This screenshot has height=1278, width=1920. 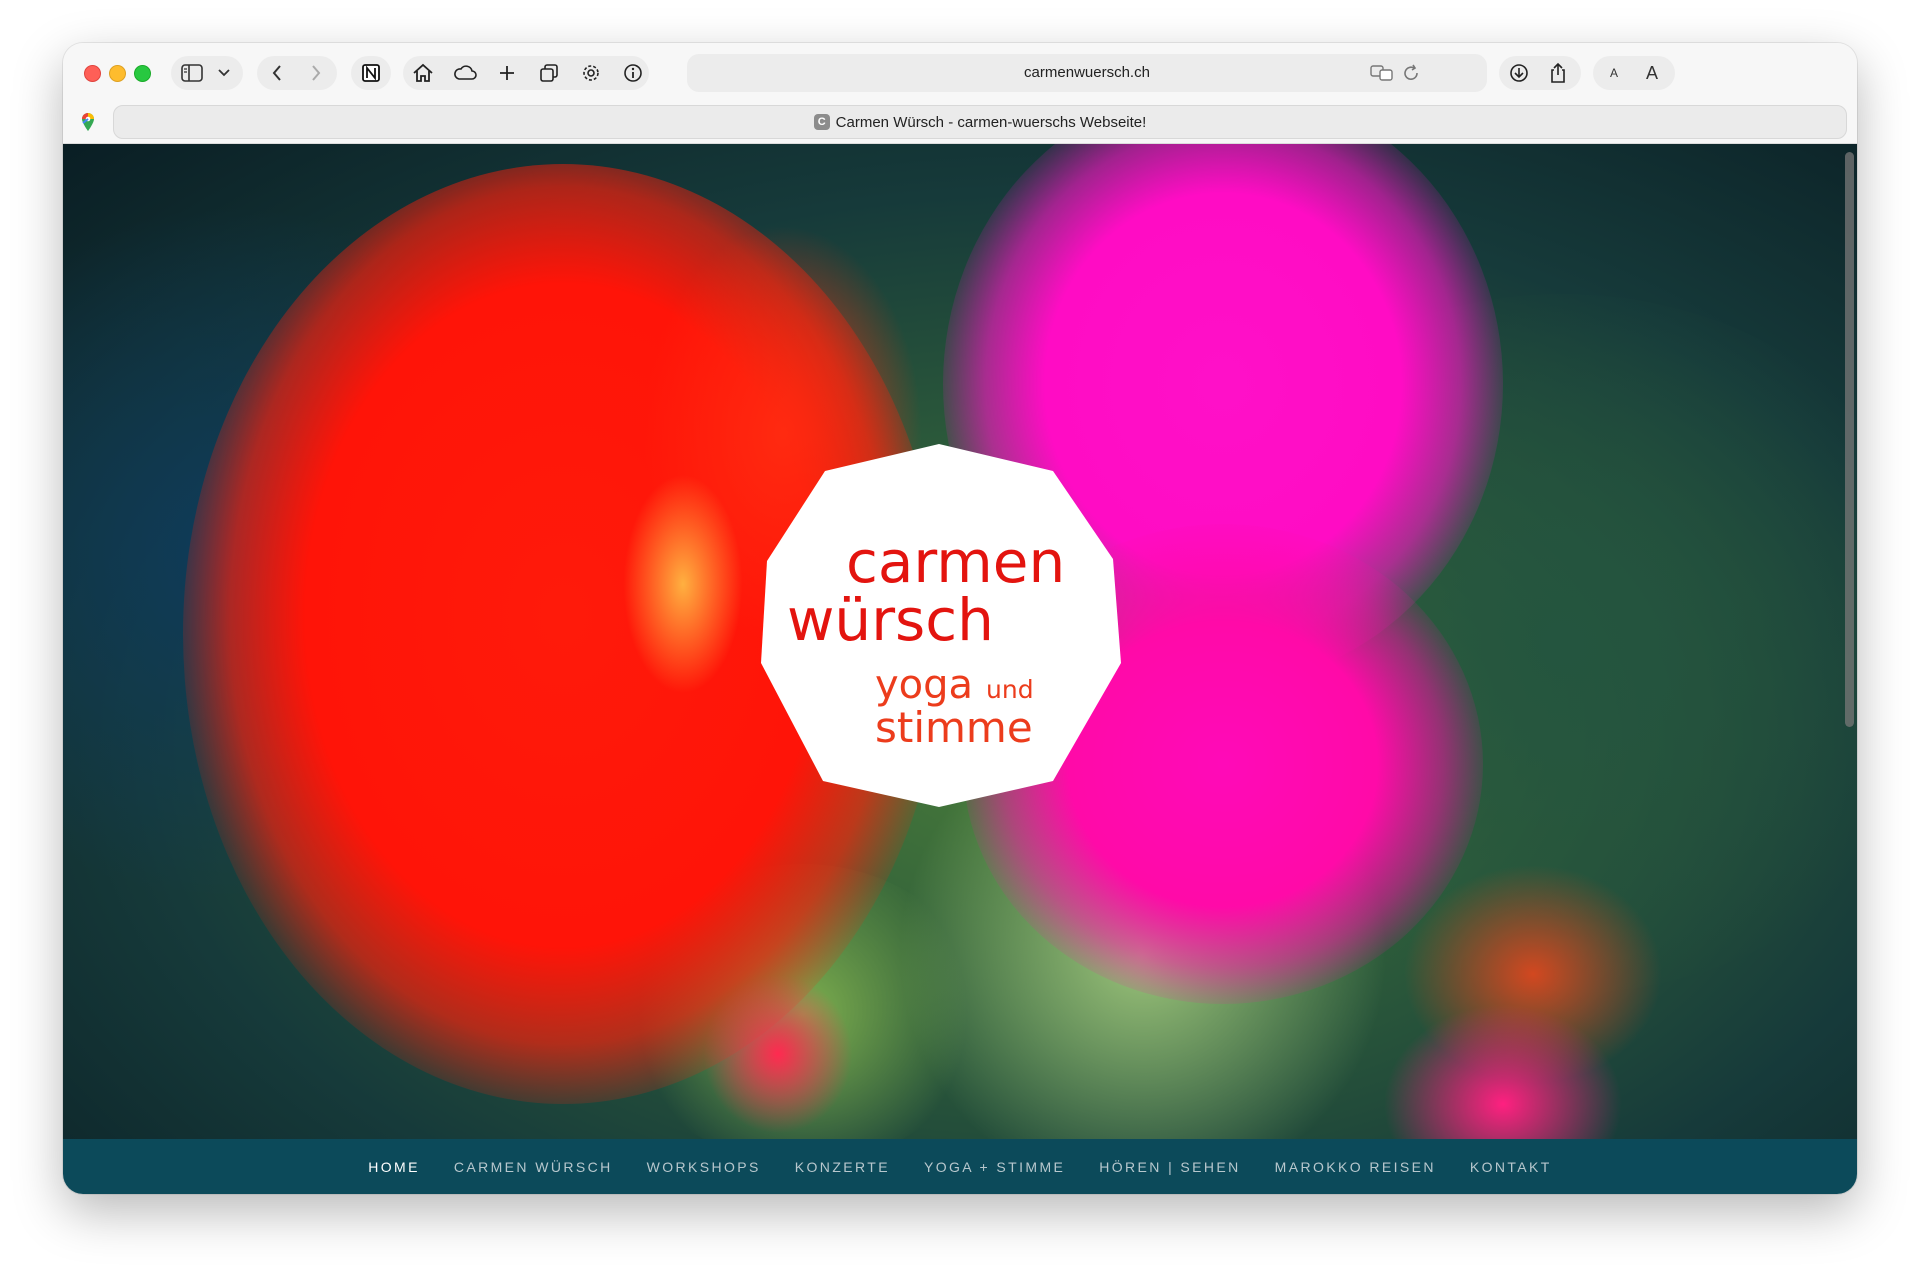 What do you see at coordinates (1849, 439) in the screenshot?
I see `scrollbar-thumb` at bounding box center [1849, 439].